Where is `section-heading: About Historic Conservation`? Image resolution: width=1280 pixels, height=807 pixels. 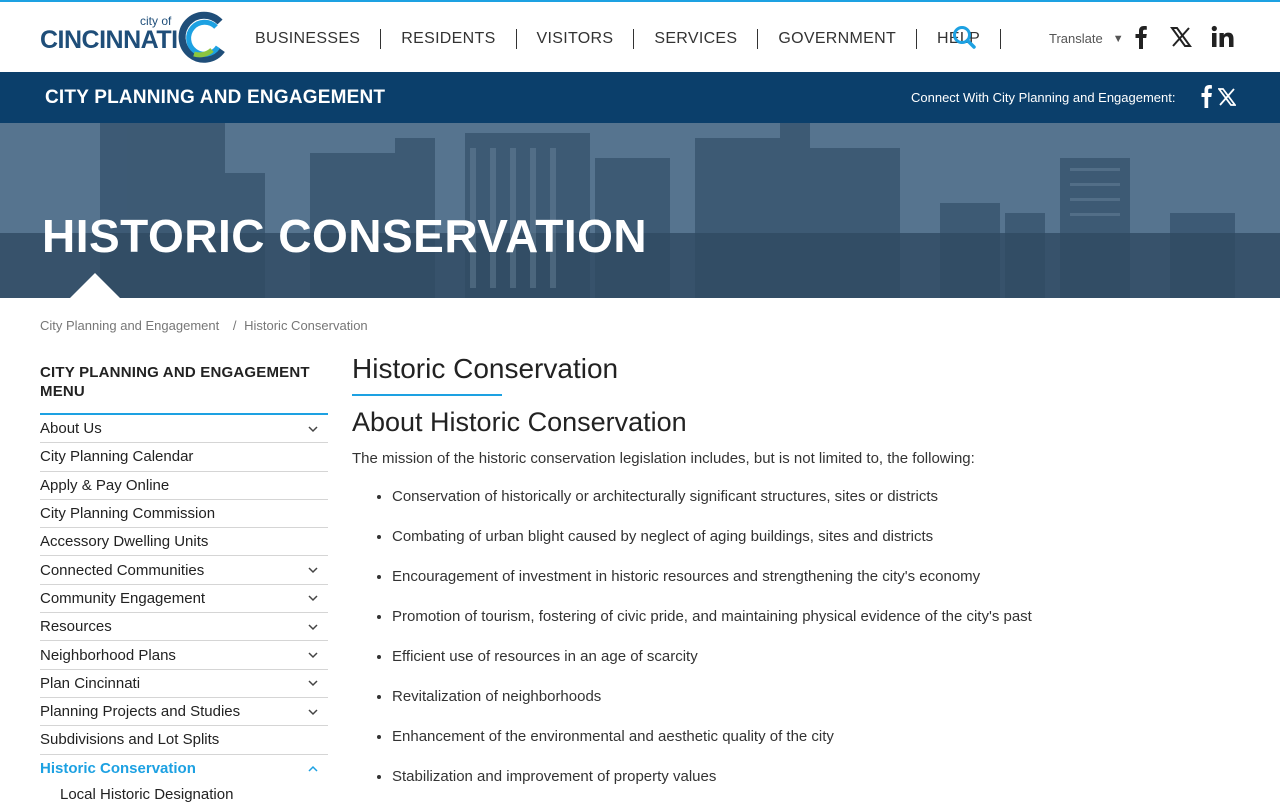 section-heading: About Historic Conservation is located at coordinates (519, 422).